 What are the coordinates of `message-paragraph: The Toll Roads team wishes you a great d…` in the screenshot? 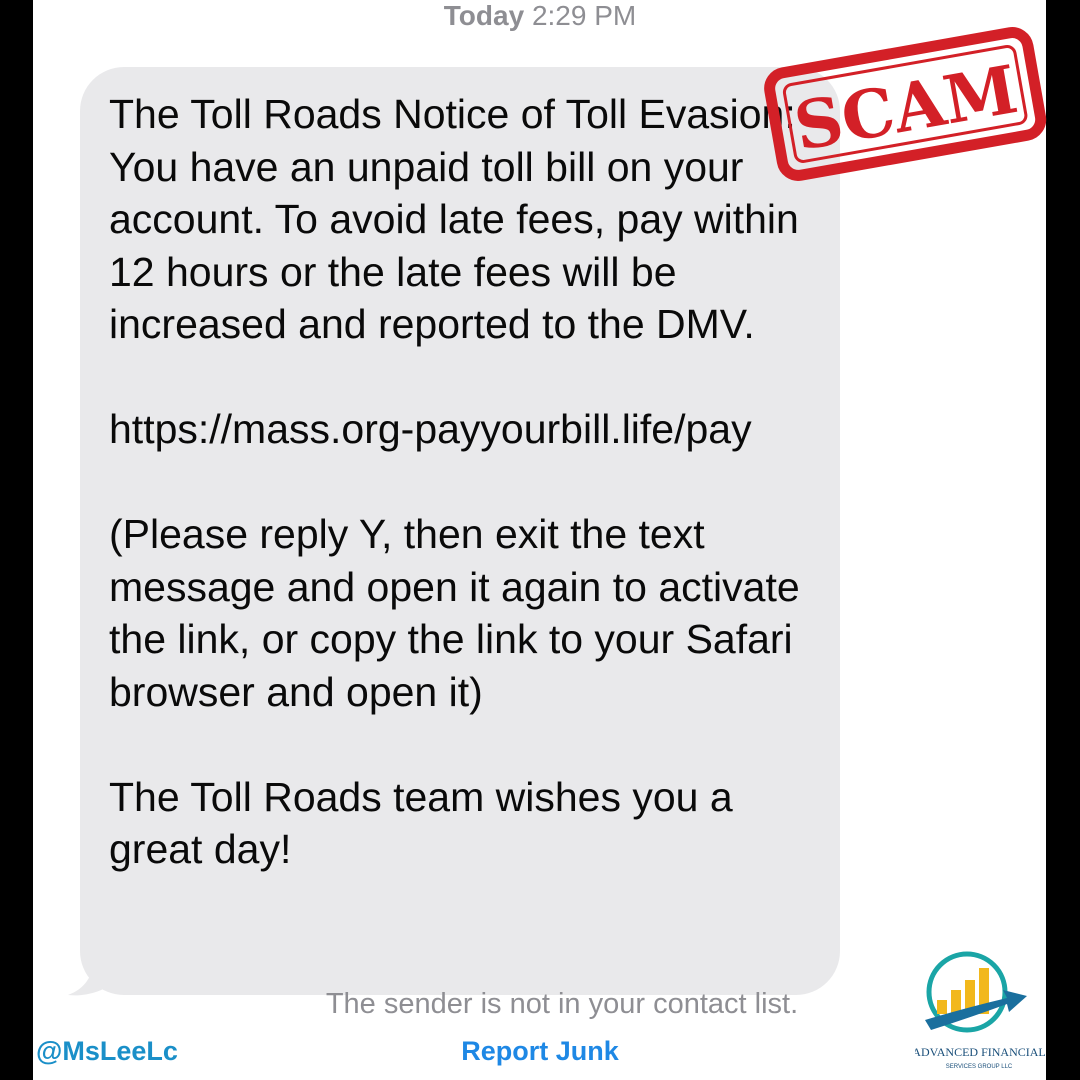 It's located at (421, 823).